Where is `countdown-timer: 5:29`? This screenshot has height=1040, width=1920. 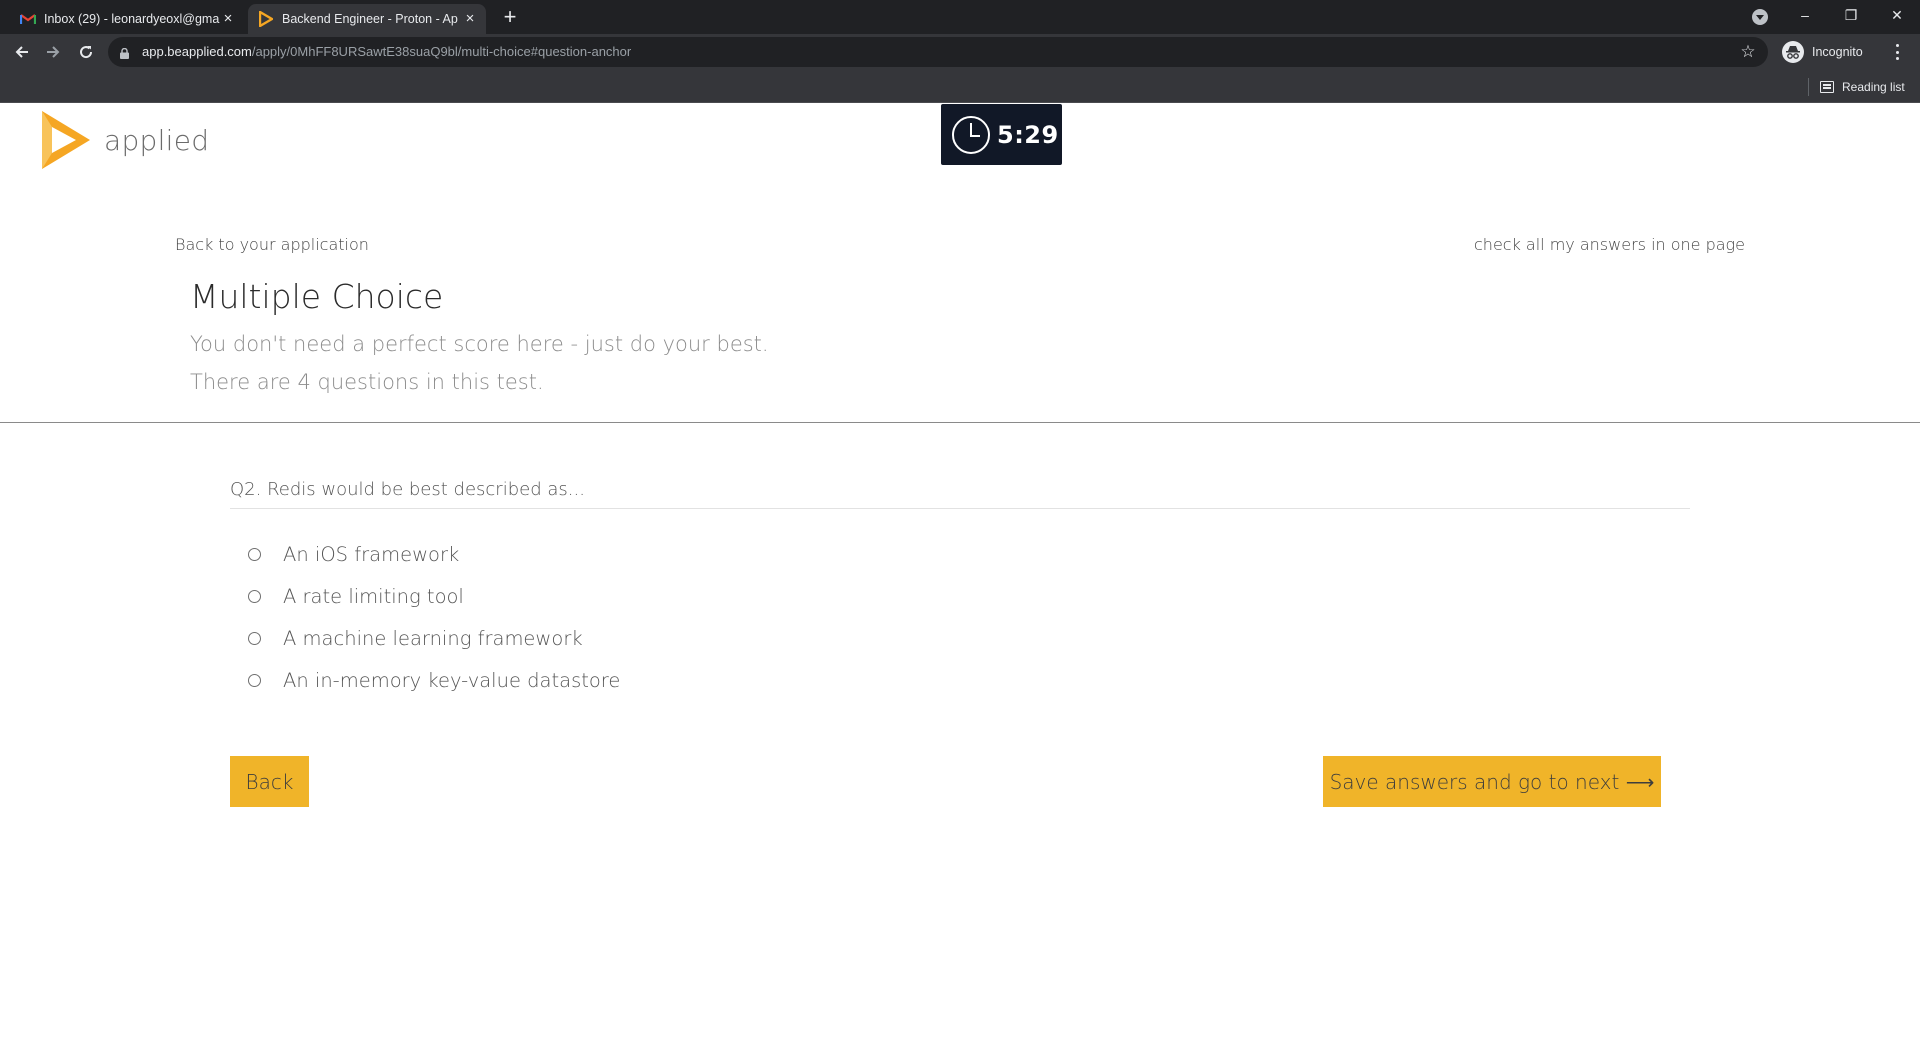 countdown-timer: 5:29 is located at coordinates (1001, 134).